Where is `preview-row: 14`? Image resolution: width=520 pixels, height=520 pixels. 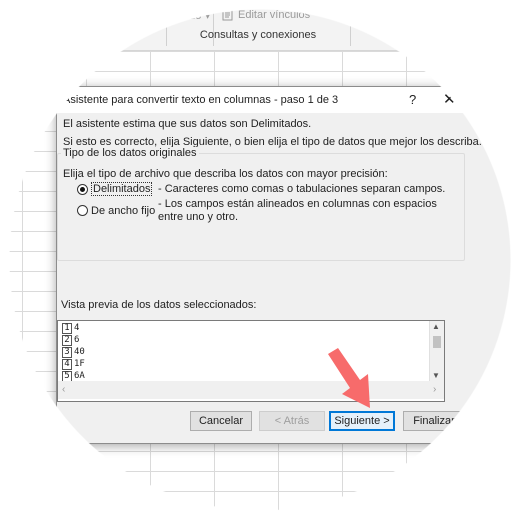
preview-row: 14 is located at coordinates (70, 329).